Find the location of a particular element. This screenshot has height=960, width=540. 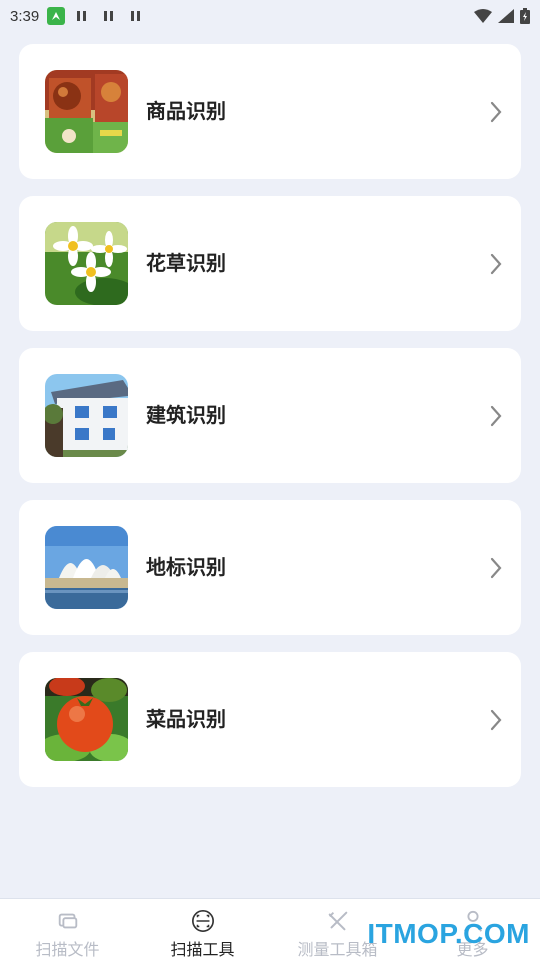

building-photo-icon is located at coordinates (86, 415).